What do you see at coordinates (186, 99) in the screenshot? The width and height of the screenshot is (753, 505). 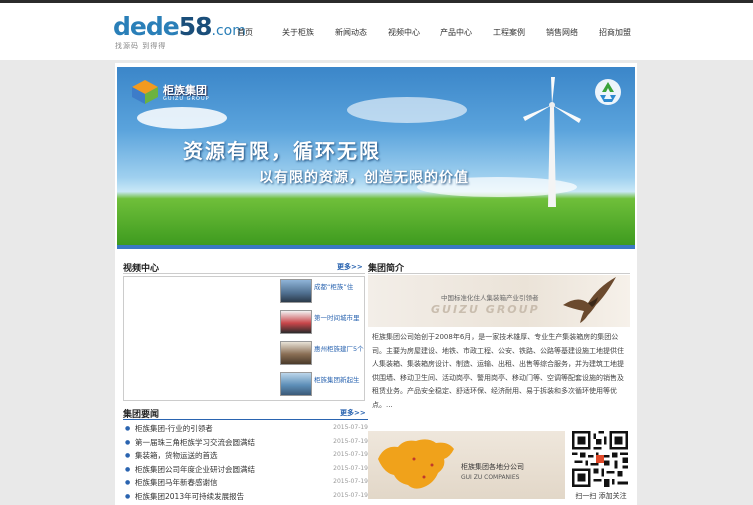 I see `banner-logo-sub: GUIZU GROUP` at bounding box center [186, 99].